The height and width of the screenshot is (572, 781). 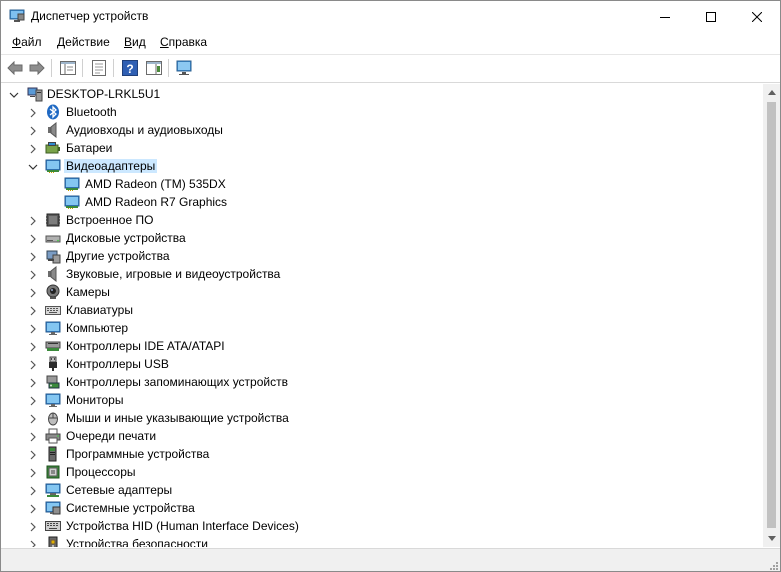 I want to click on tree-item-label: Контроллеры USB, so click(x=117, y=364).